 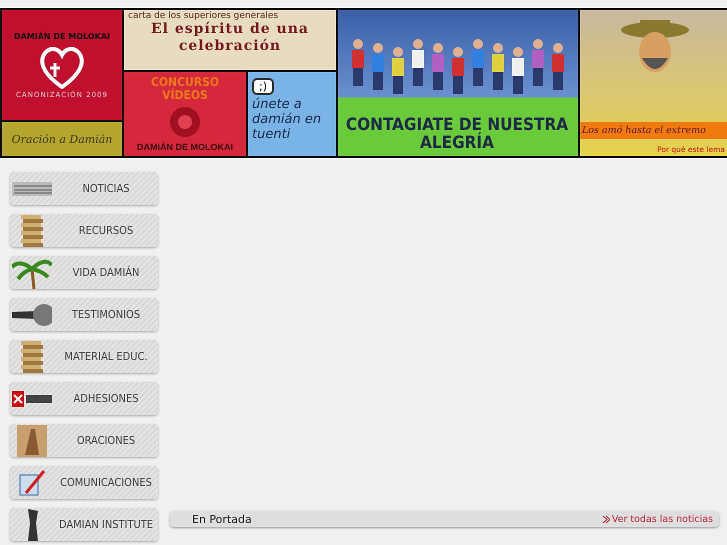 I want to click on microphone-icon, so click(x=32, y=315).